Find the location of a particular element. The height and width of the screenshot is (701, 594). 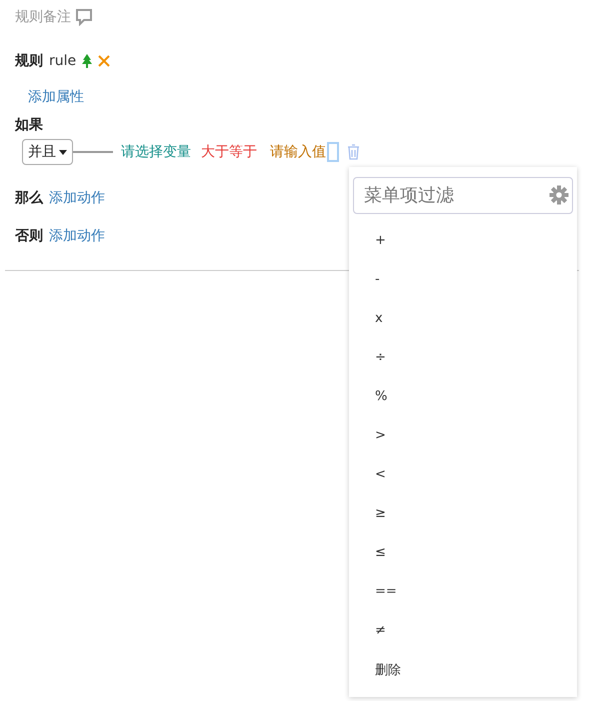

join-dropdown: 并且 is located at coordinates (47, 152).